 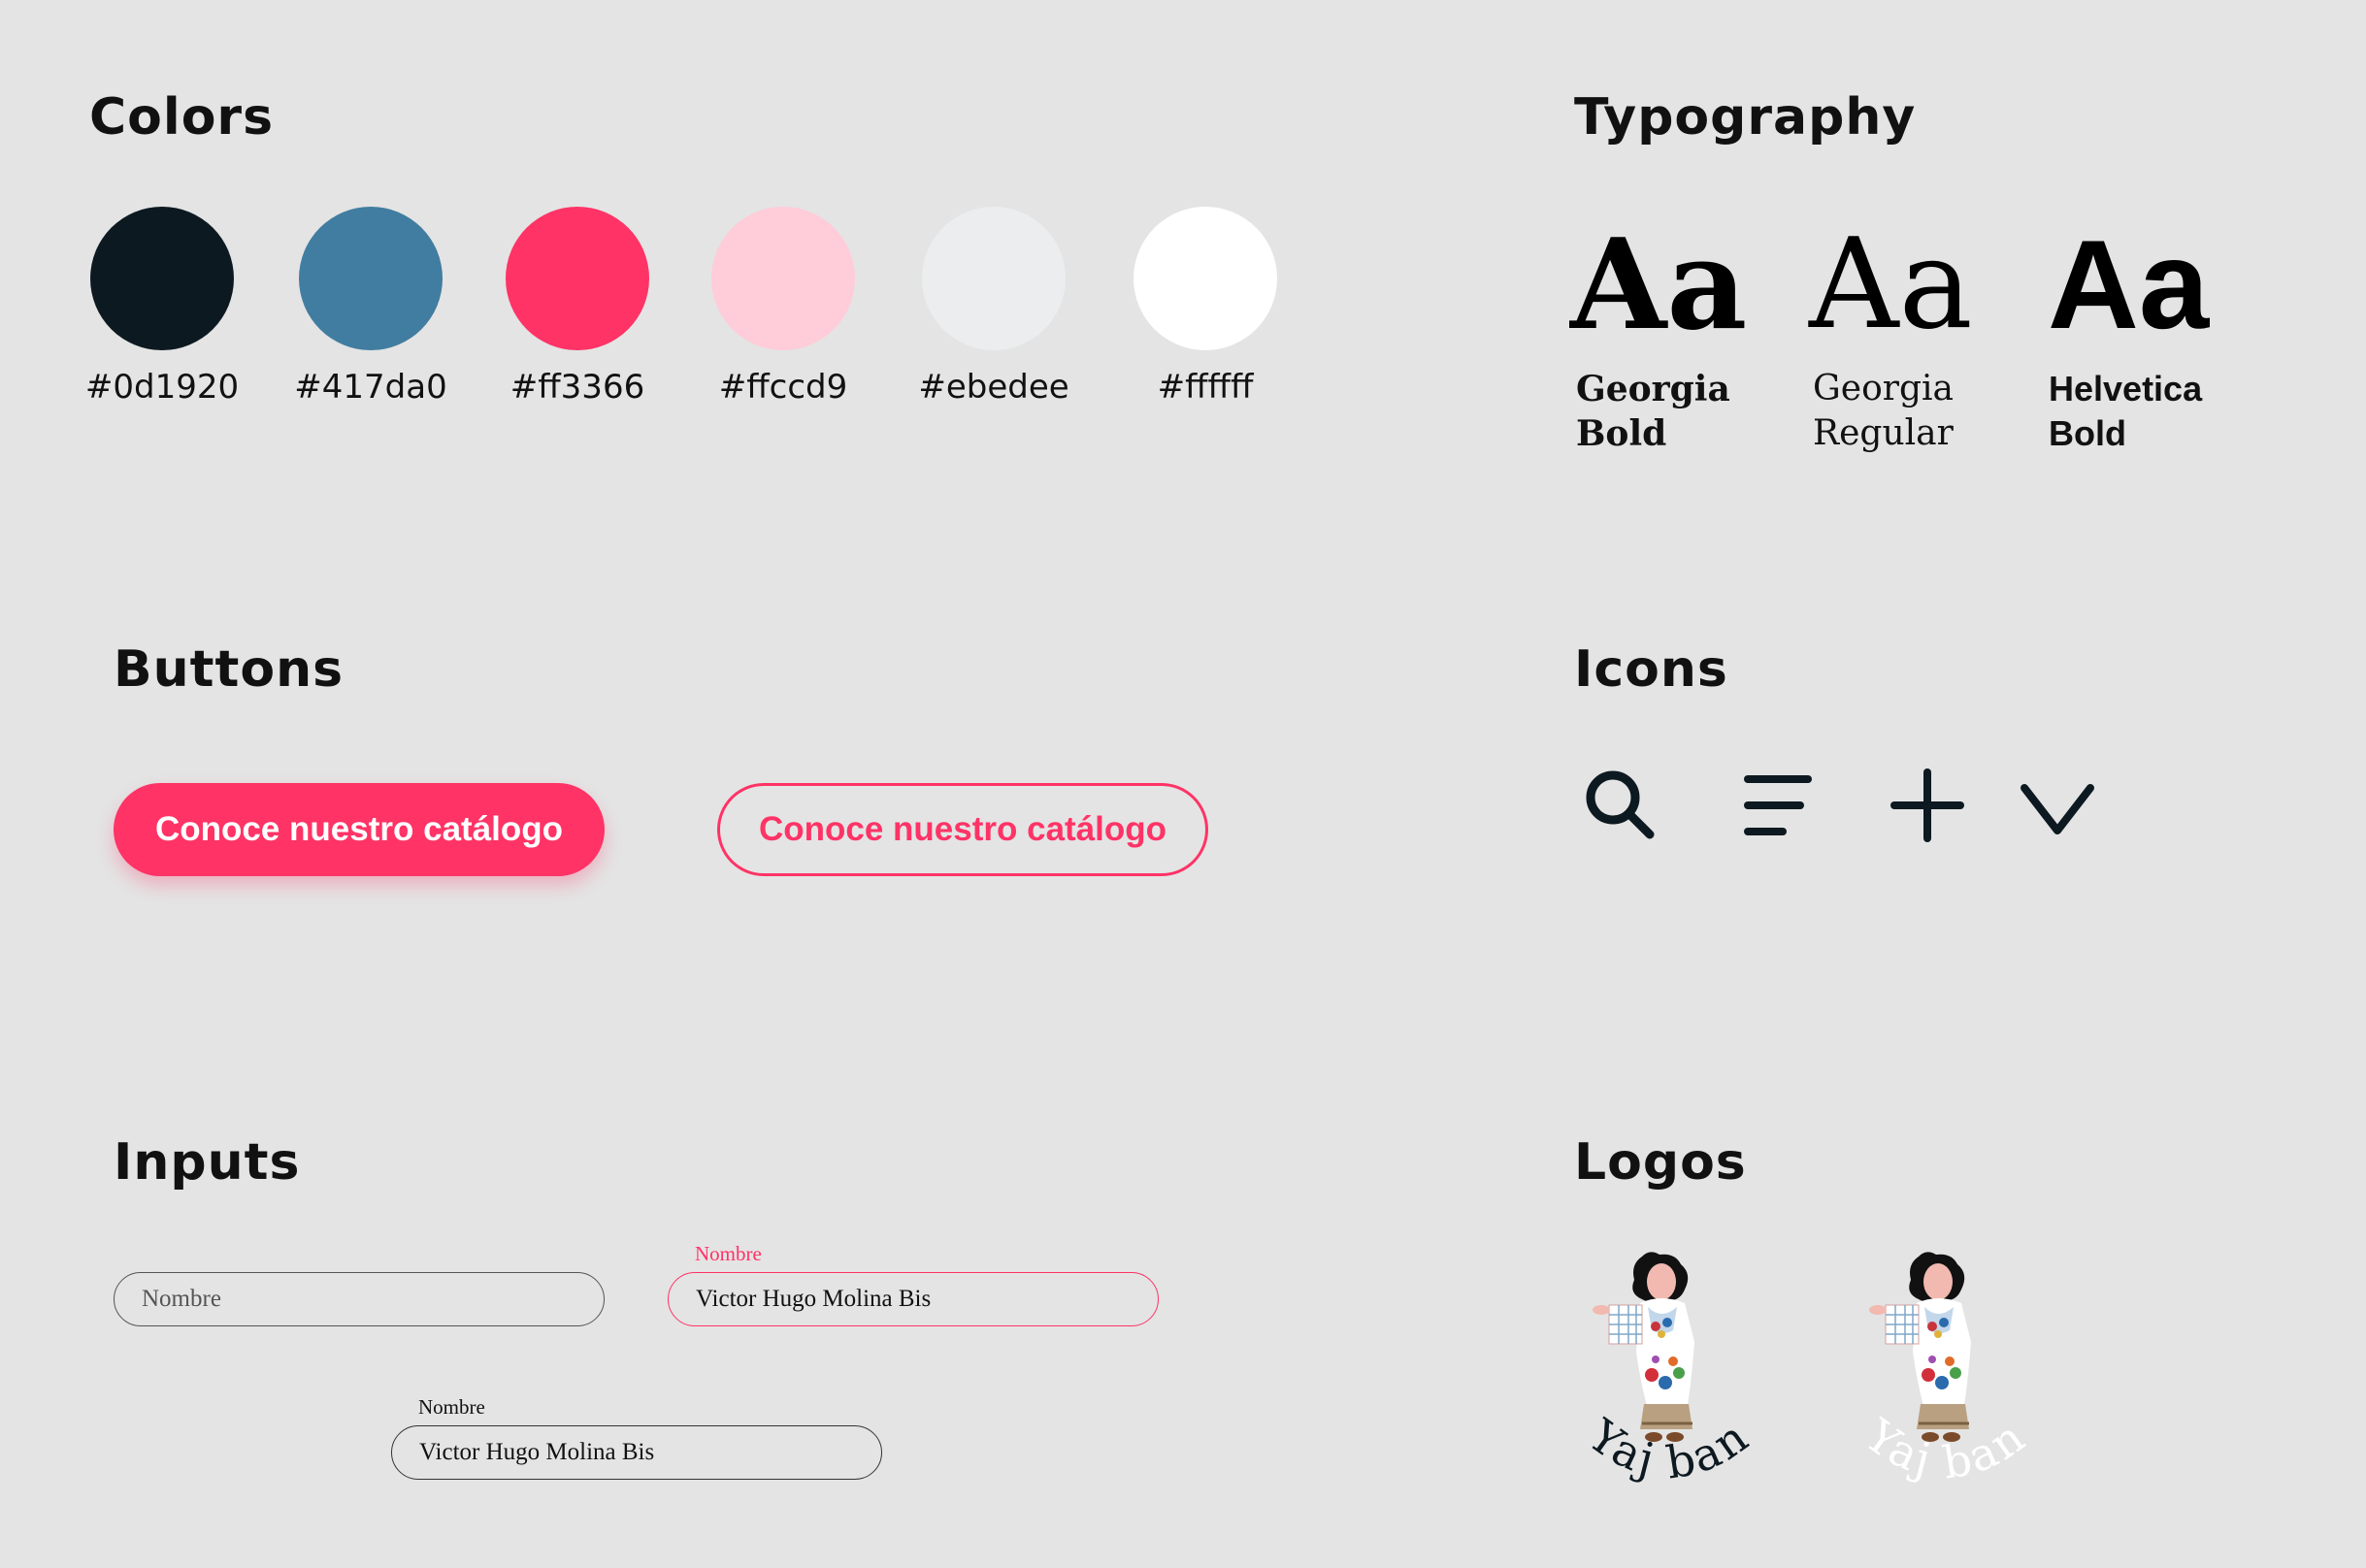 What do you see at coordinates (2126, 388) in the screenshot?
I see `type-name-line1: Helvetica` at bounding box center [2126, 388].